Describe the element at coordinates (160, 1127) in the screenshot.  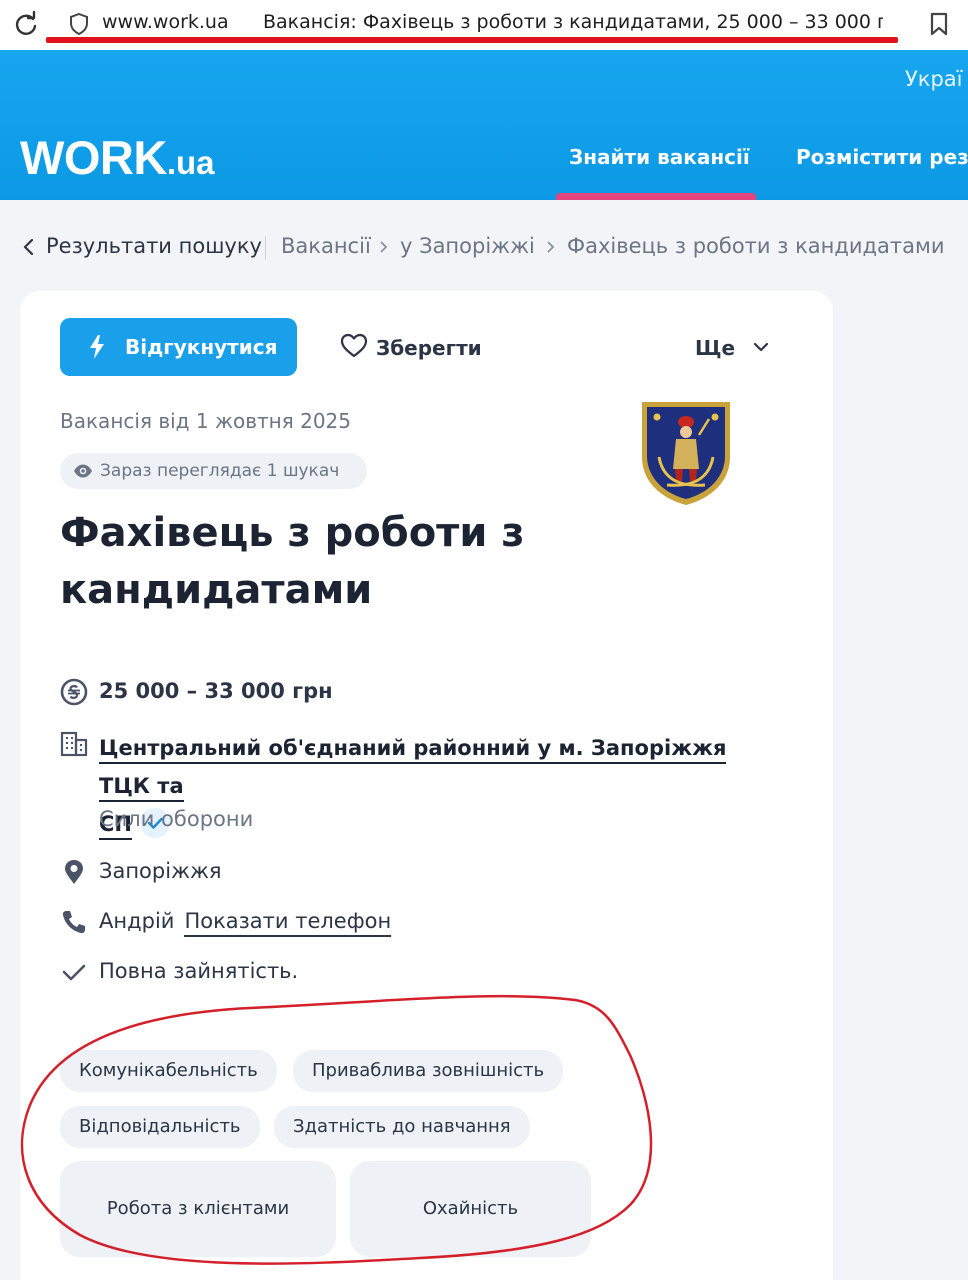
I see `skill-tag: Відповідальність` at that location.